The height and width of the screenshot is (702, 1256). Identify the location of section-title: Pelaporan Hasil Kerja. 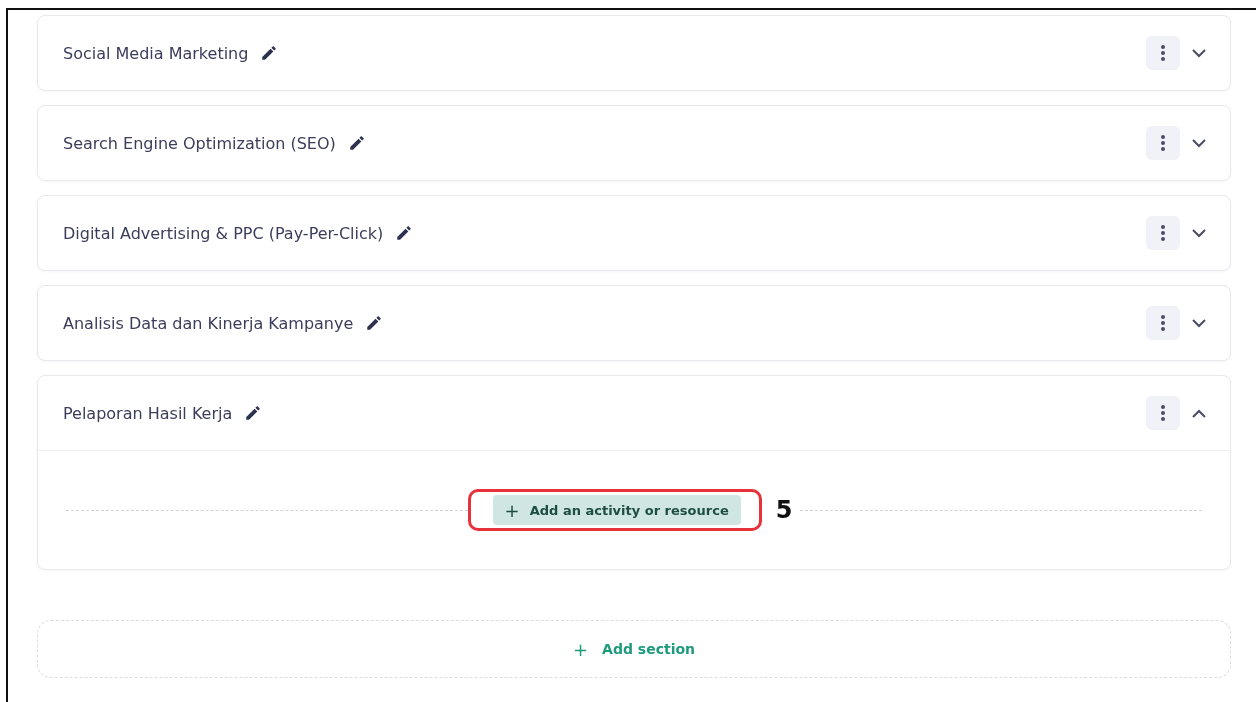
(148, 413).